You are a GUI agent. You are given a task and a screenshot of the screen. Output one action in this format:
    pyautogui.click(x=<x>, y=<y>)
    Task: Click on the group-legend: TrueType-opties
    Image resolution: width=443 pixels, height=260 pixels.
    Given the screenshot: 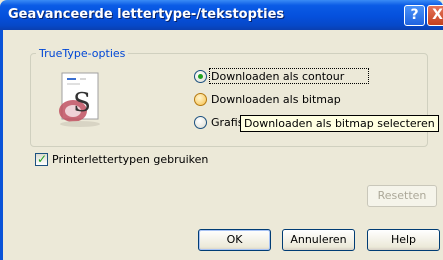 What is the action you would take?
    pyautogui.click(x=82, y=53)
    